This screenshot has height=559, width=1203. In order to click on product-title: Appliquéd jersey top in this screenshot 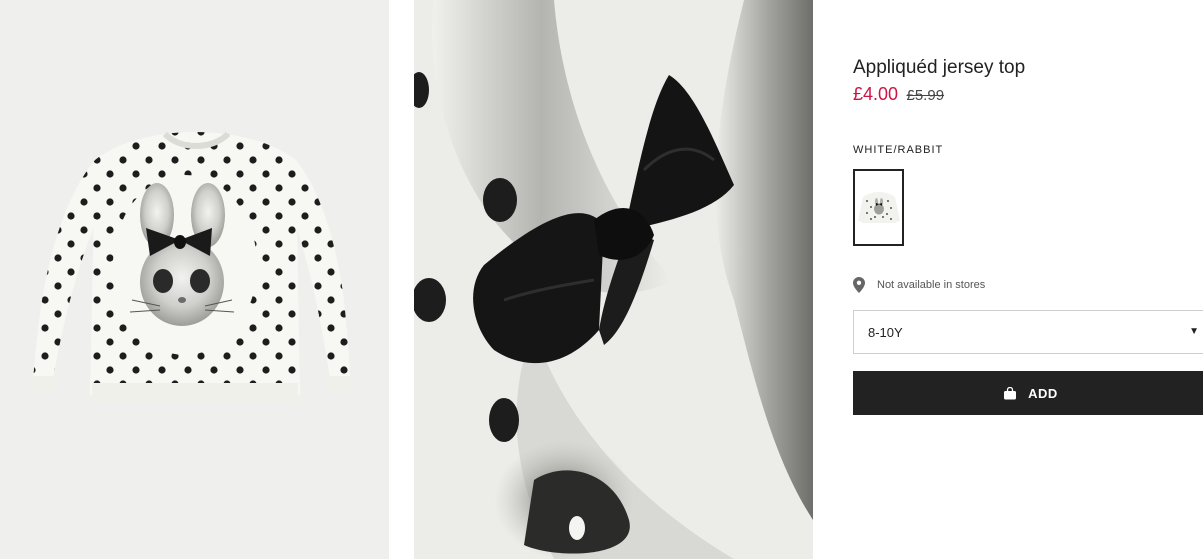, I will do `click(939, 67)`.